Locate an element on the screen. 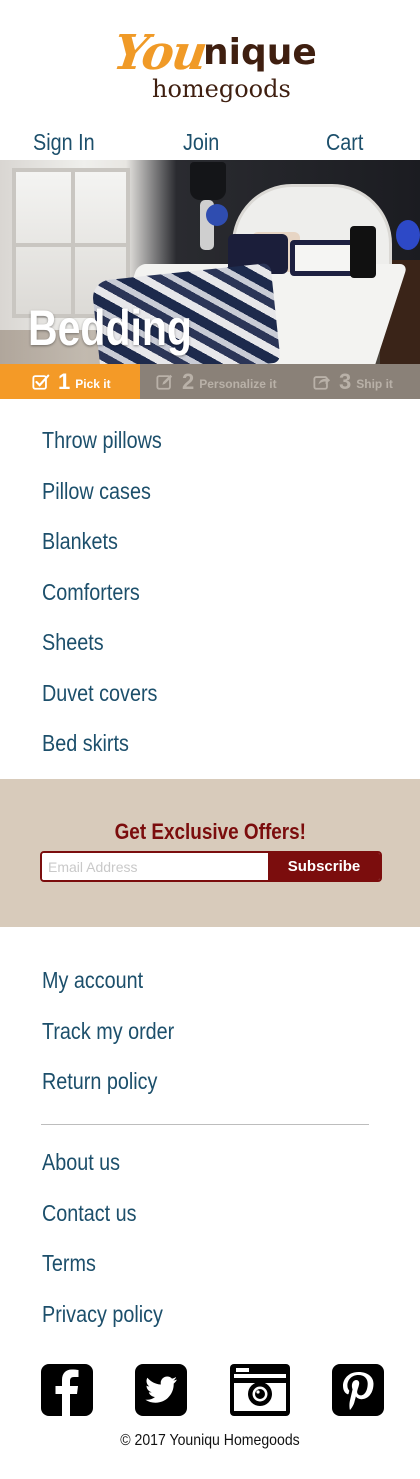 This screenshot has height=1479, width=420. pinterest-icon is located at coordinates (358, 1390).